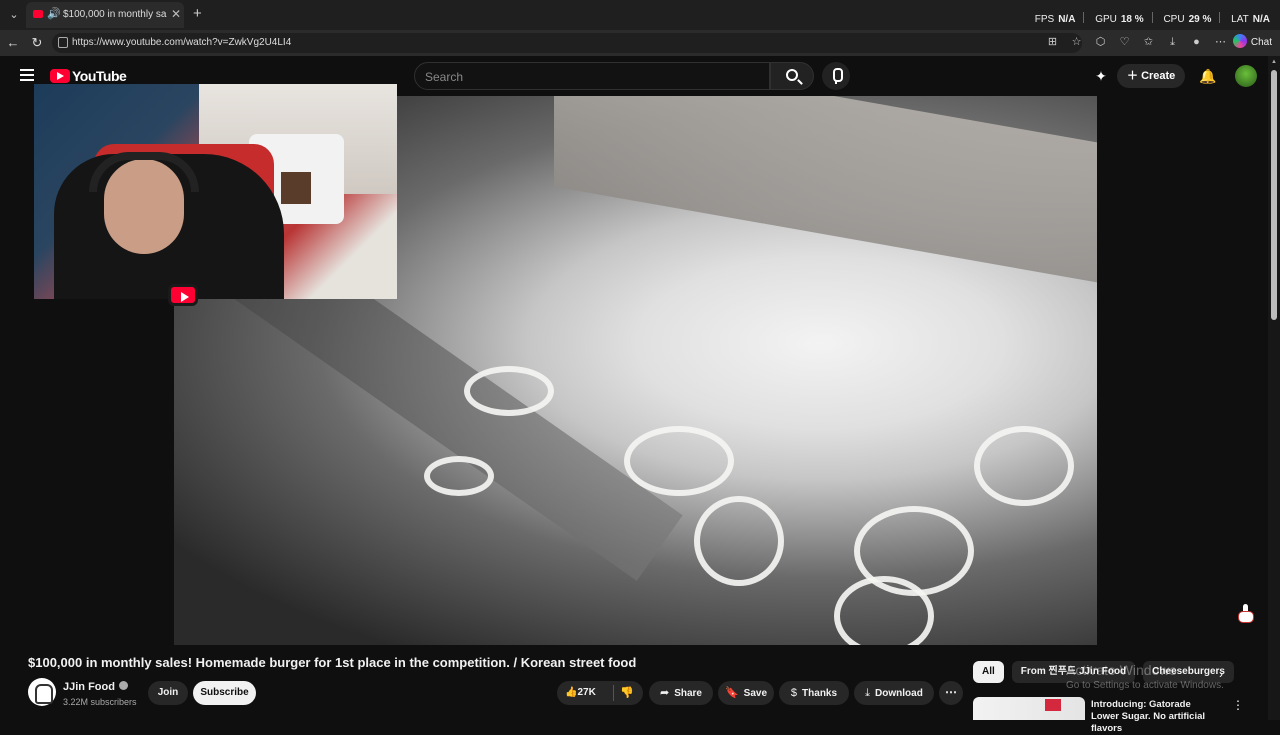 This screenshot has height=735, width=1280. Describe the element at coordinates (820, 693) in the screenshot. I see `thanks-label: Thanks` at that location.